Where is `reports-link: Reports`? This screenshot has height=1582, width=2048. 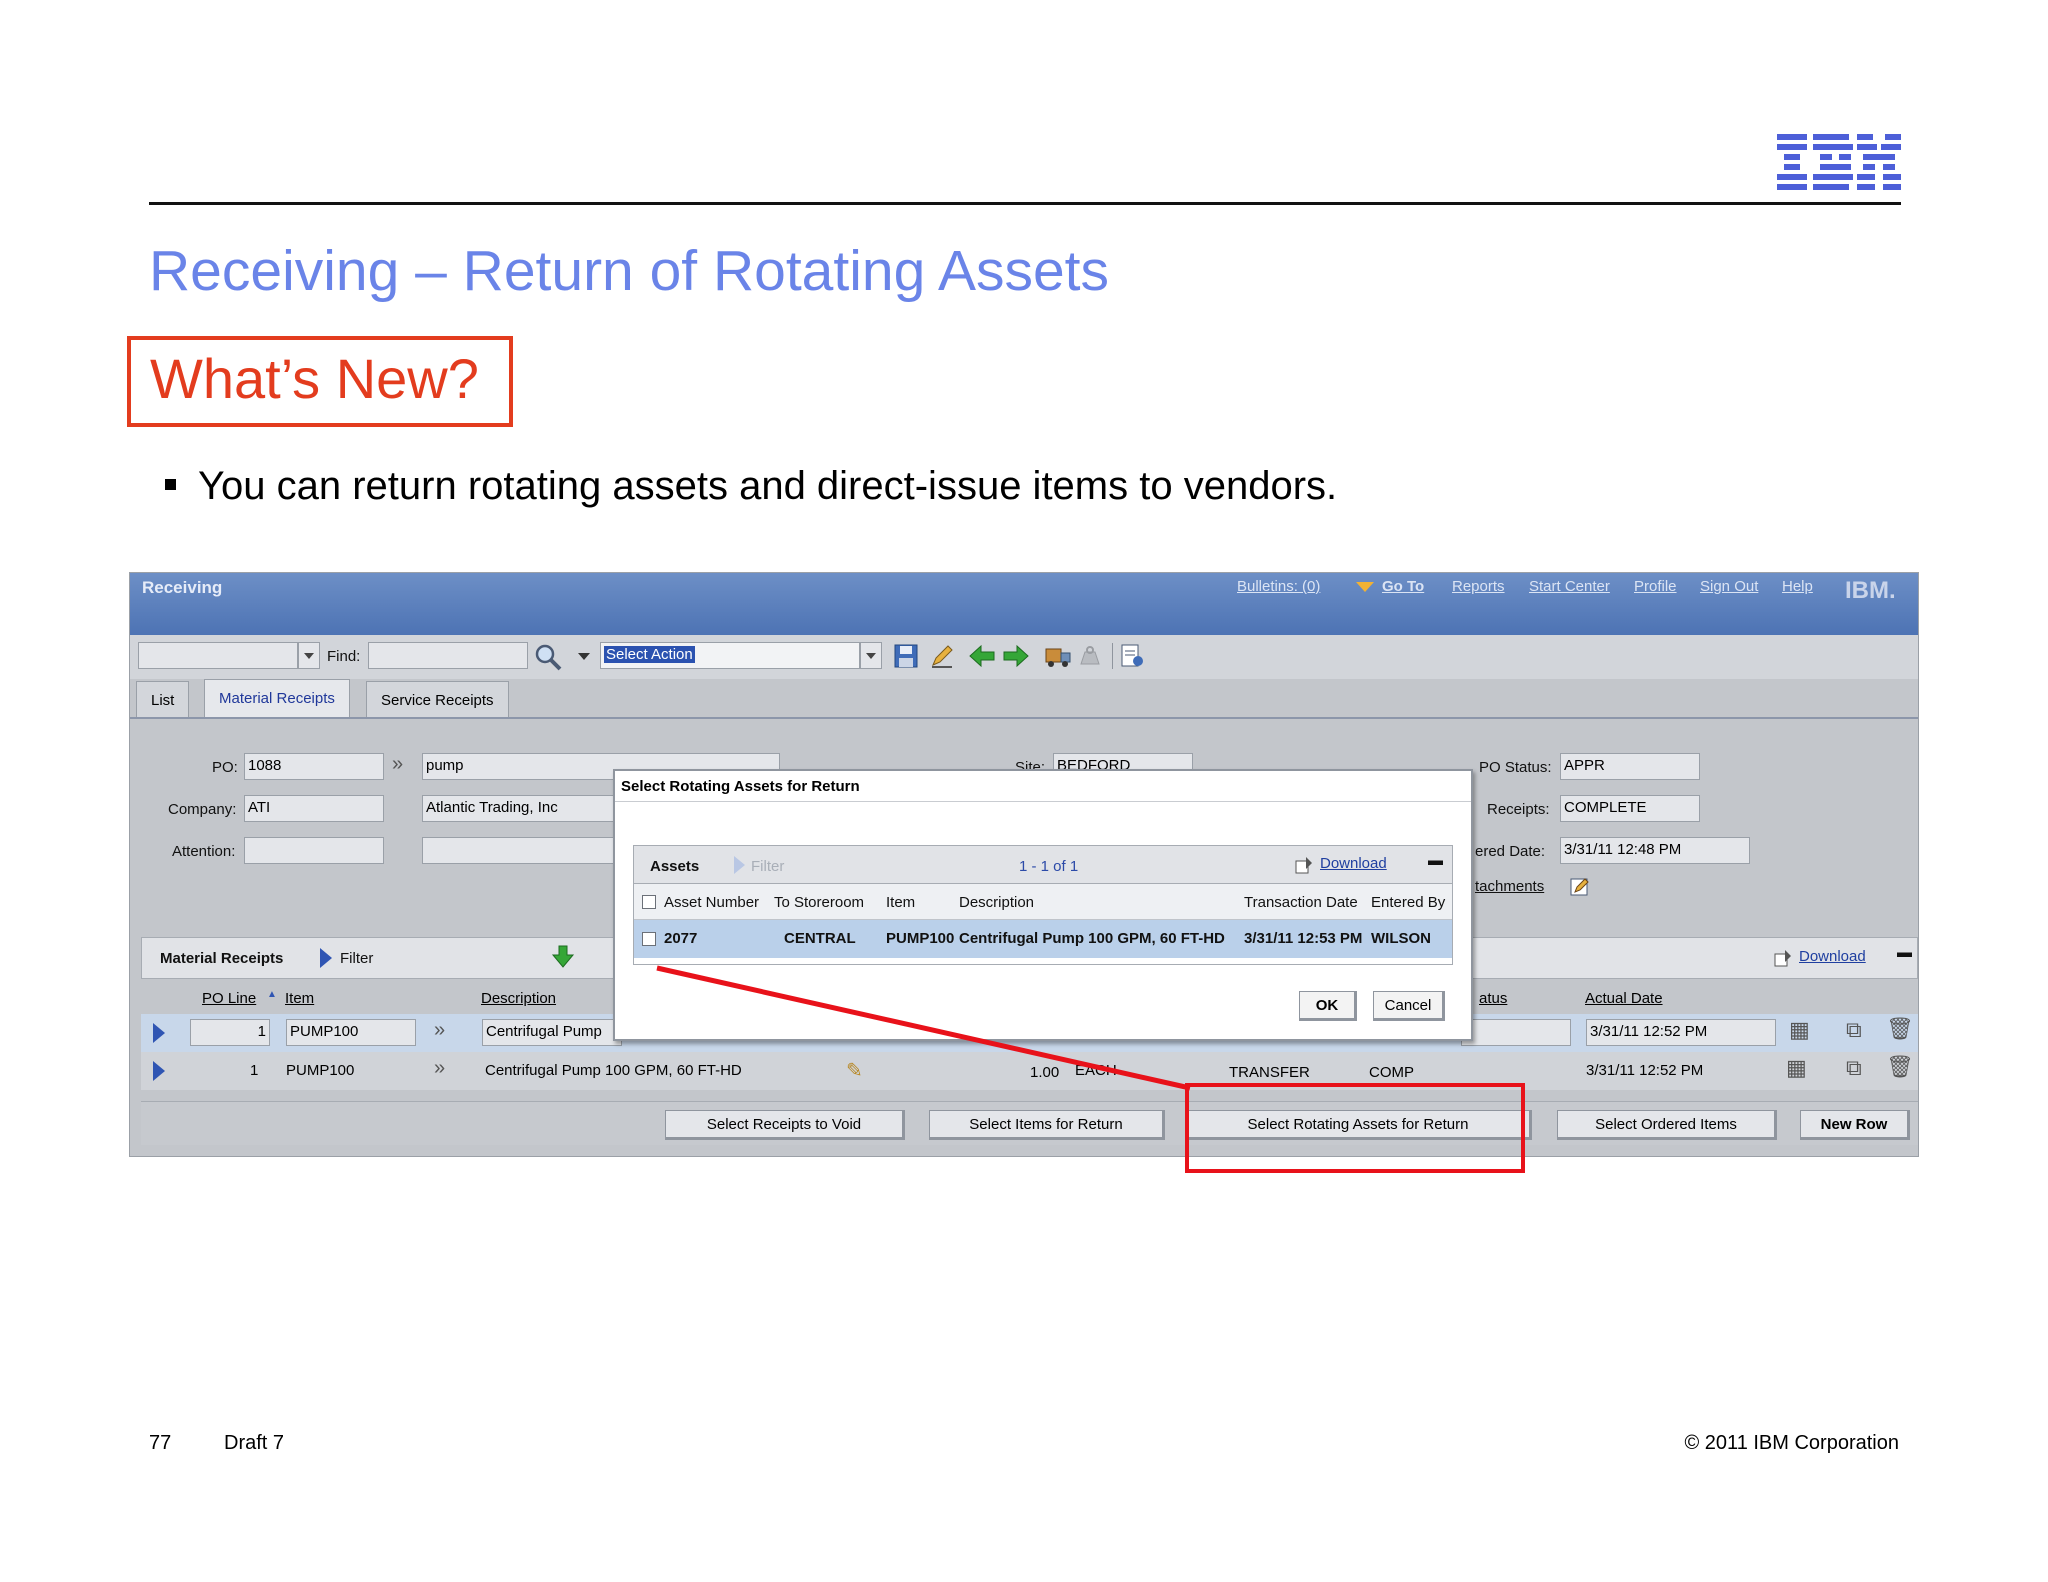 reports-link: Reports is located at coordinates (1478, 586).